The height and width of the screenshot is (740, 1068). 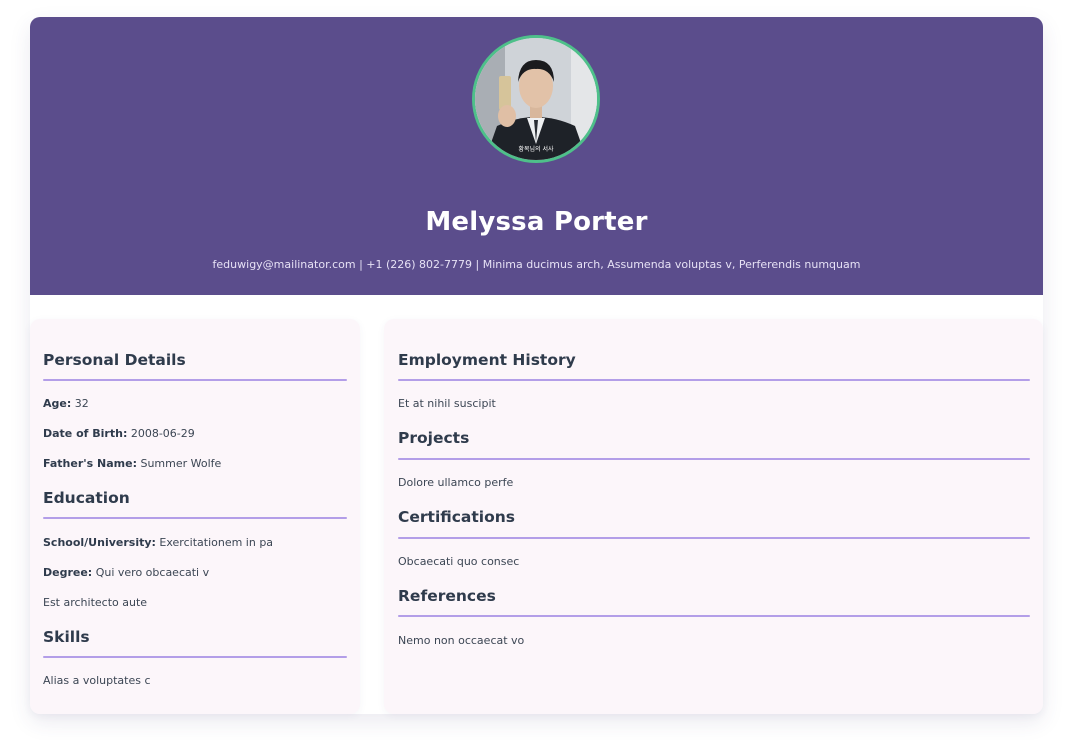 I want to click on dob-label: Date of Birth:, so click(x=85, y=433).